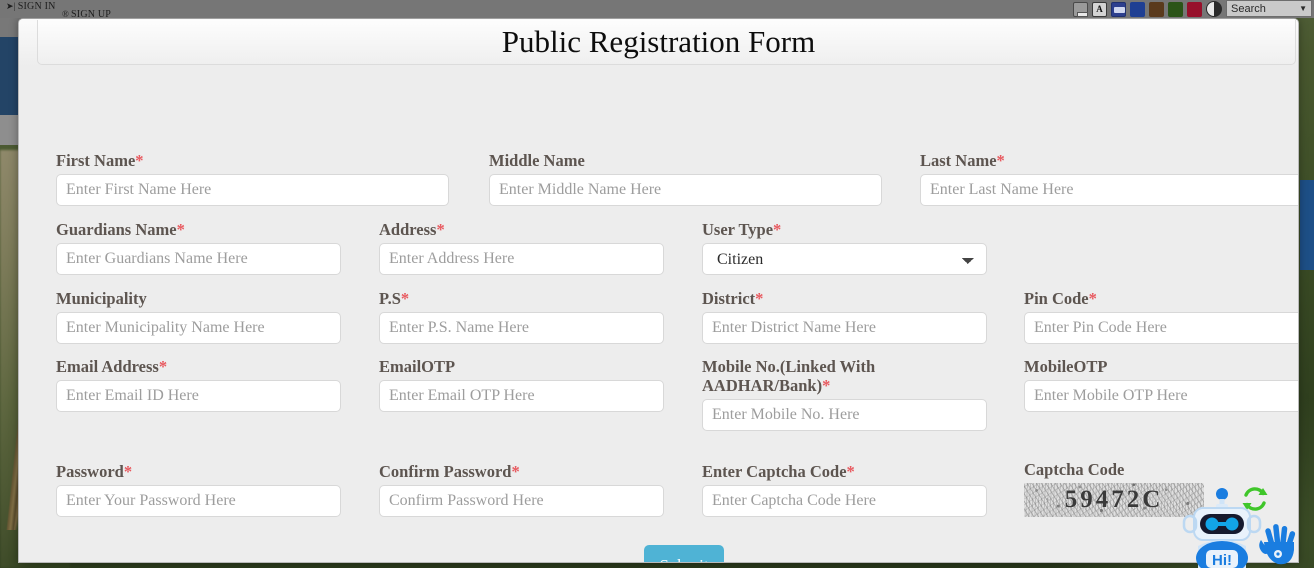  I want to click on field-enter-captcha: Enter Captcha Code*, so click(844, 489).